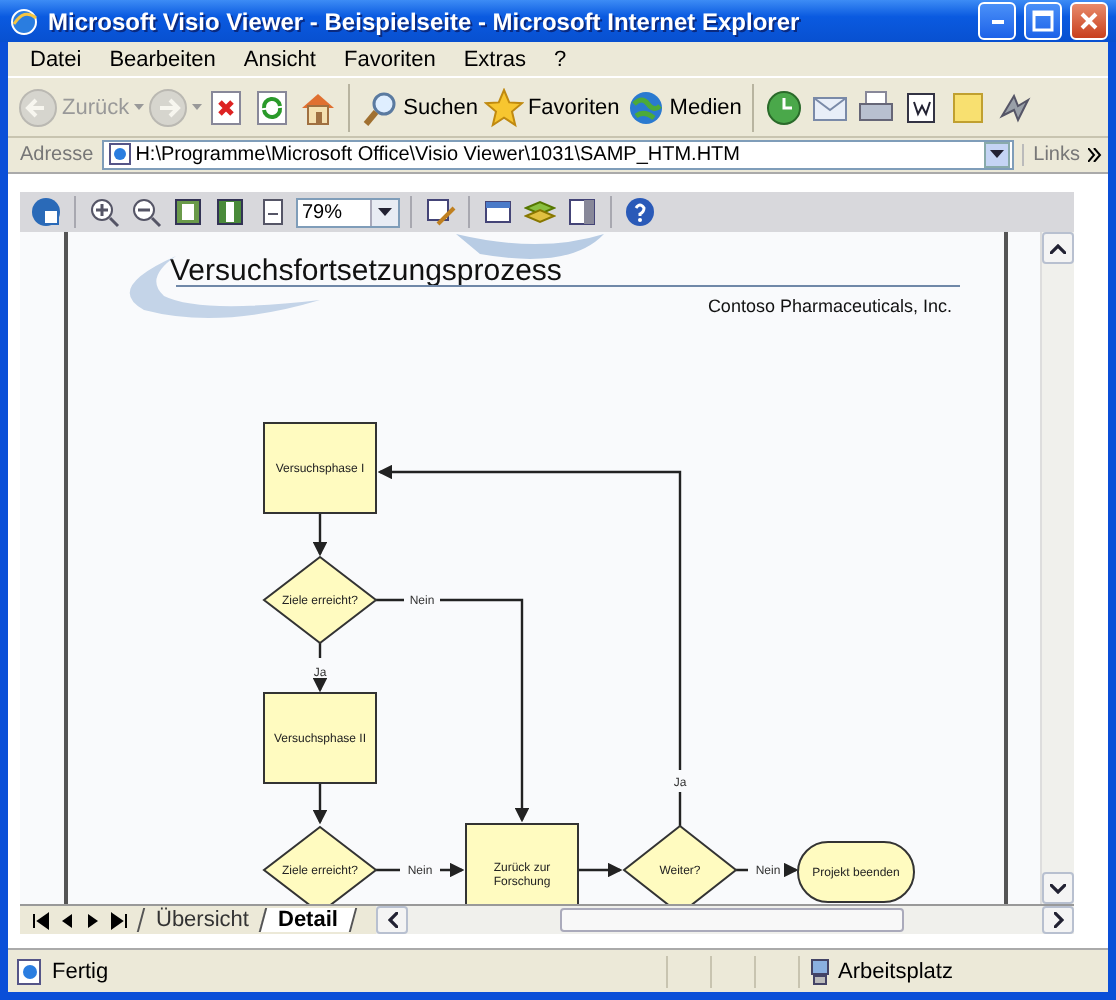  I want to click on next-sheet-icon, so click(93, 920).